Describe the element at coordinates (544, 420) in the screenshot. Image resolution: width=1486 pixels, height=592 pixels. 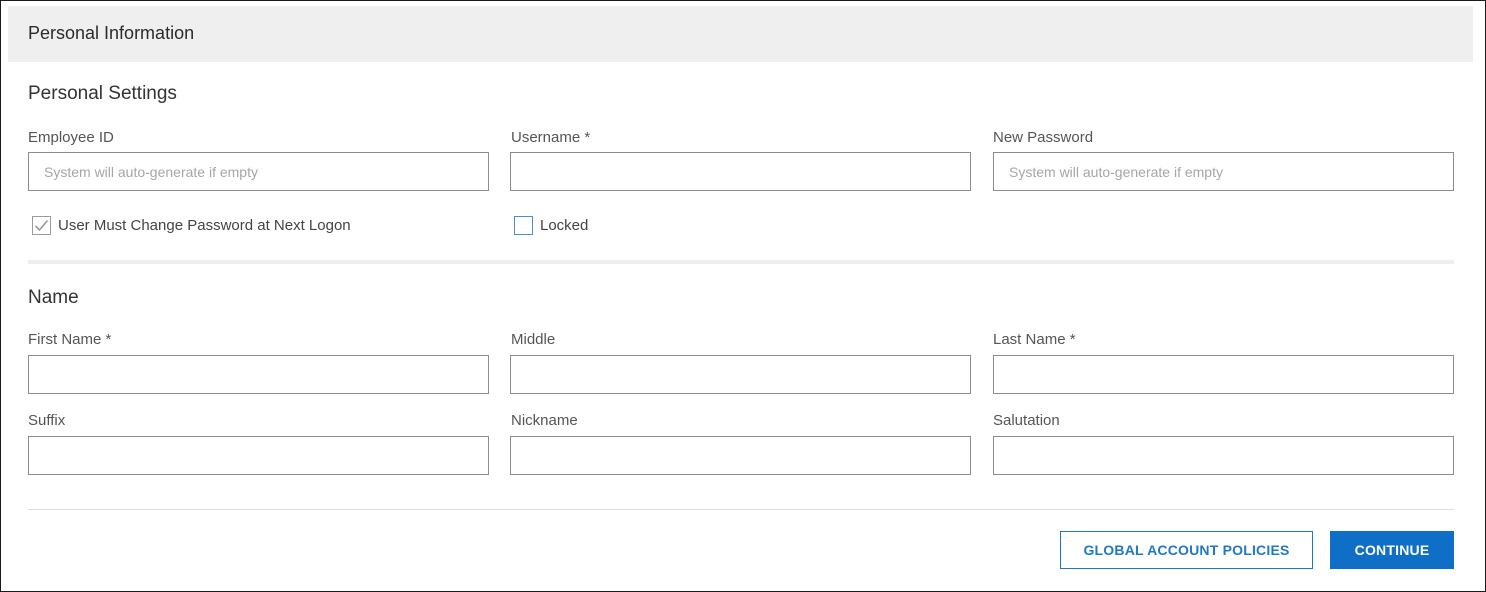
I see `nickname-label: Nickname` at that location.